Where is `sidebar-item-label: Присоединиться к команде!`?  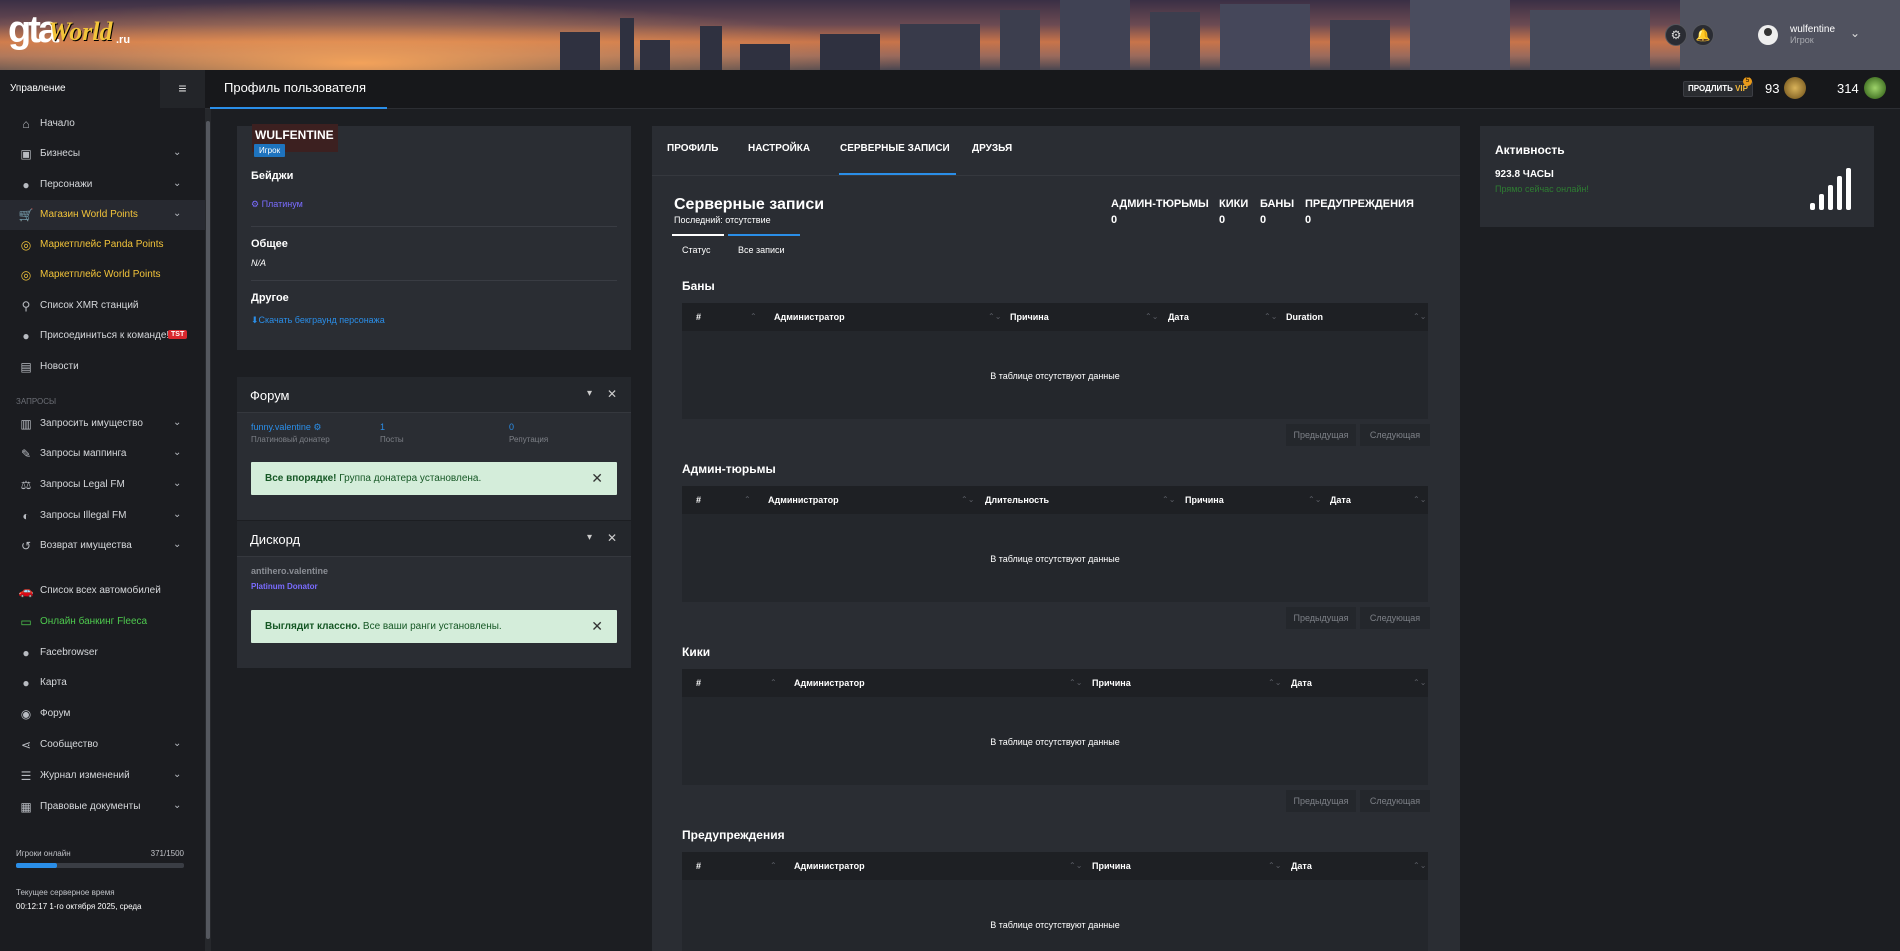
sidebar-item-label: Присоединиться к команде! is located at coordinates (105, 335).